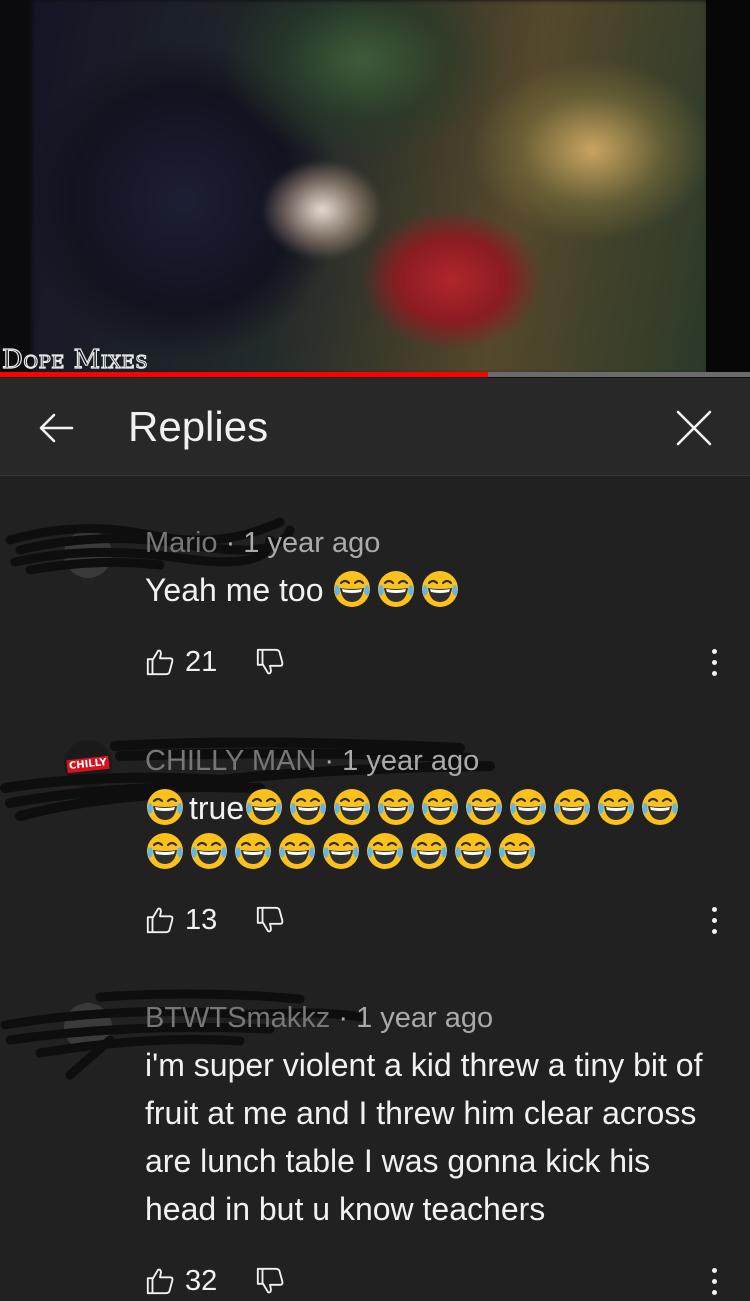  I want to click on comment-author: BTWTSmakkz, so click(237, 1018).